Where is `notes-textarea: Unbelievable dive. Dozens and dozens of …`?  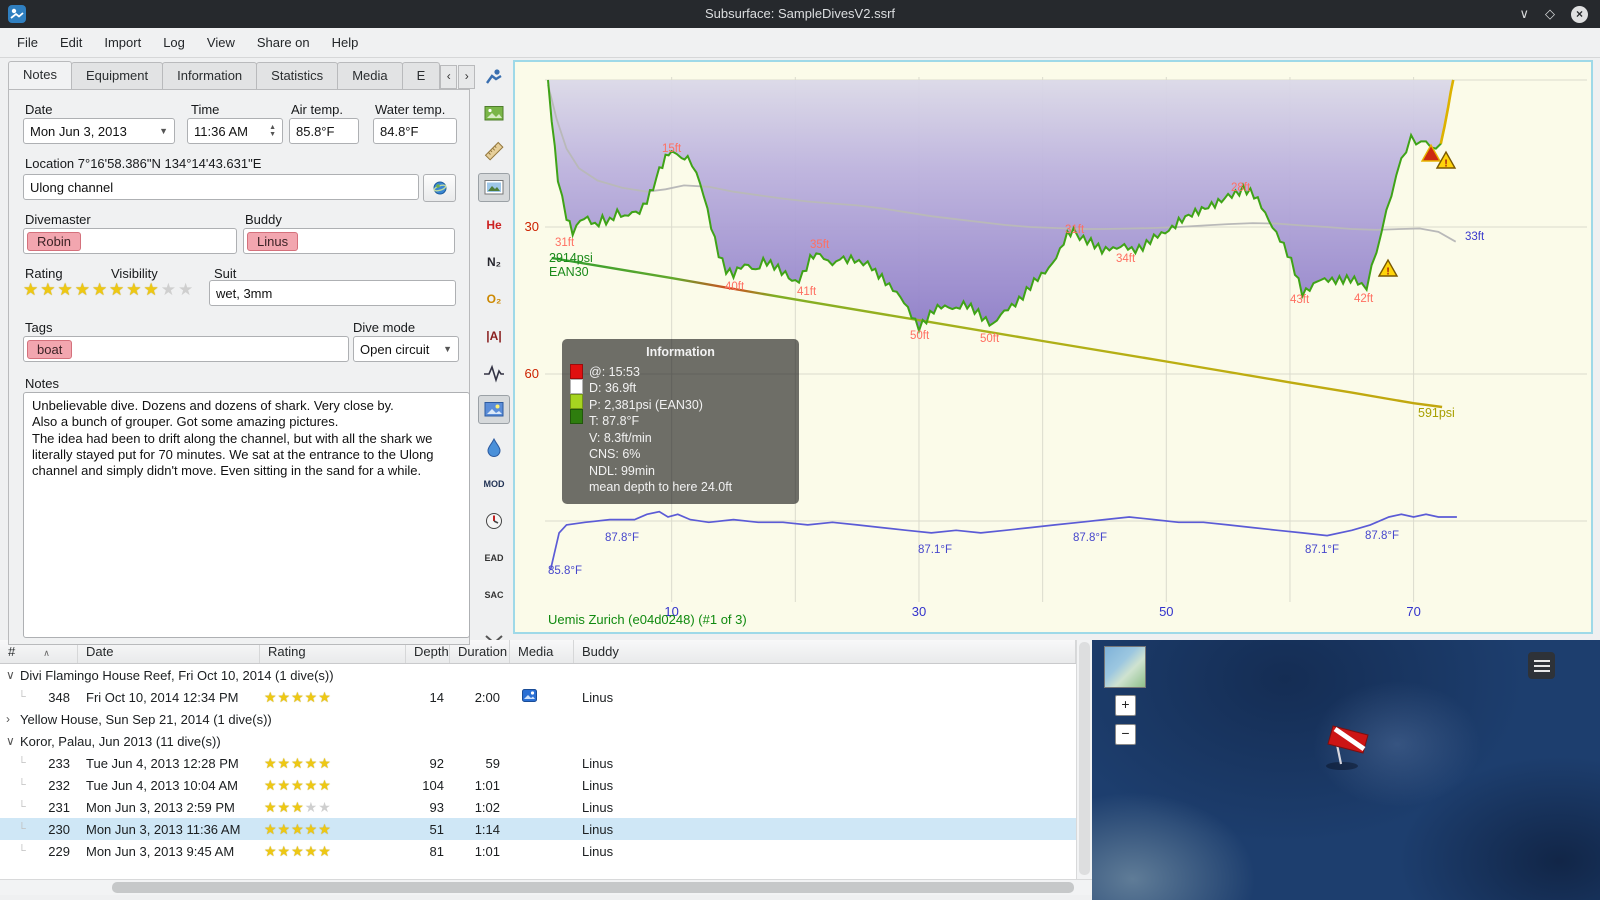 notes-textarea: Unbelievable dive. Dozens and dozens of … is located at coordinates (246, 515).